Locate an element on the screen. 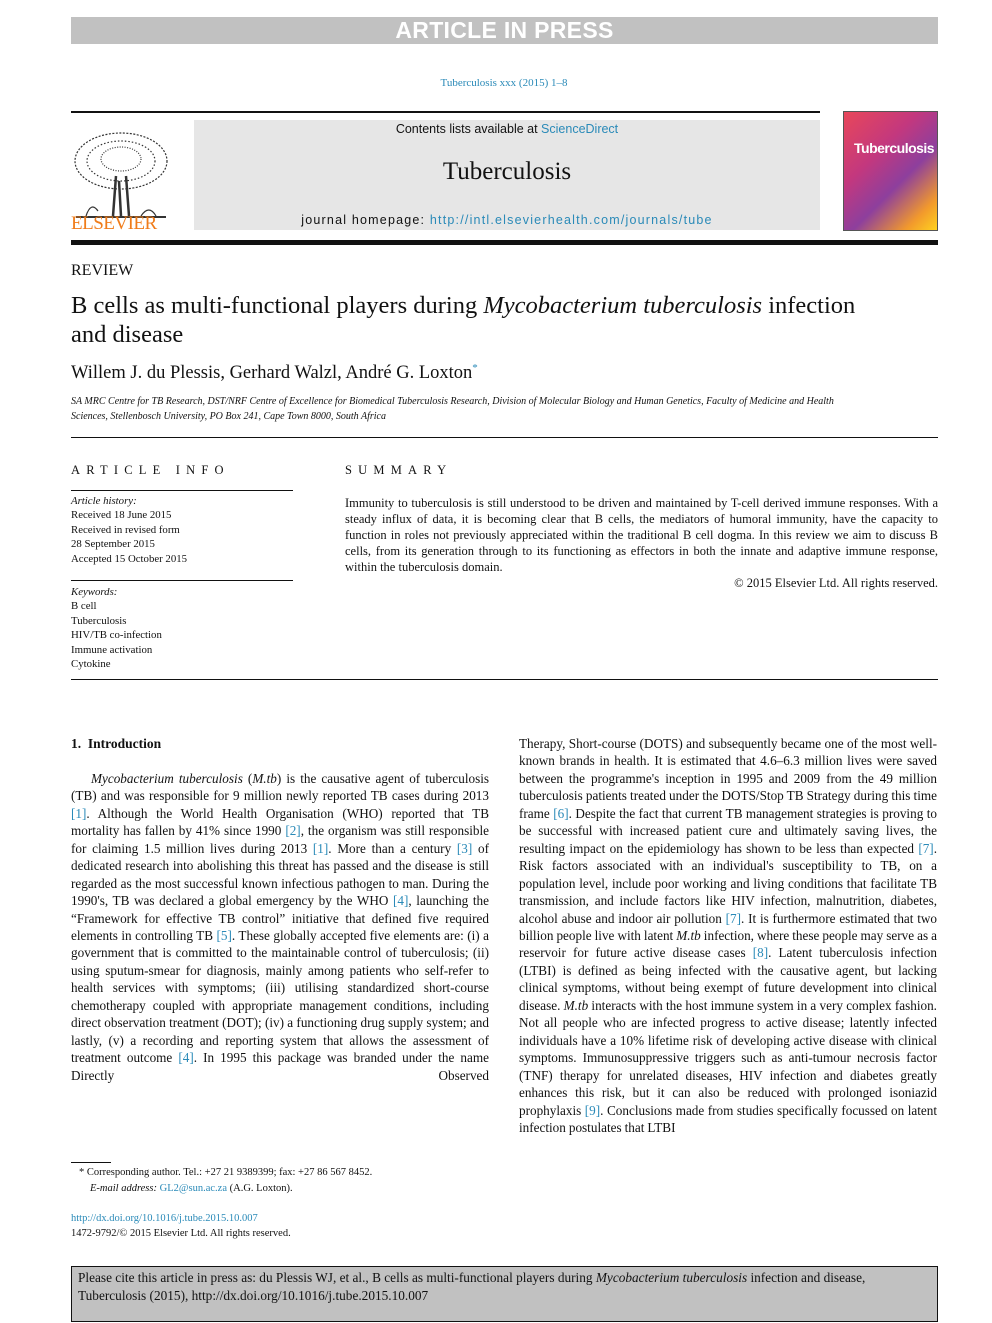 Image resolution: width=992 pixels, height=1323 pixels. history-label: Article history: is located at coordinates (104, 501).